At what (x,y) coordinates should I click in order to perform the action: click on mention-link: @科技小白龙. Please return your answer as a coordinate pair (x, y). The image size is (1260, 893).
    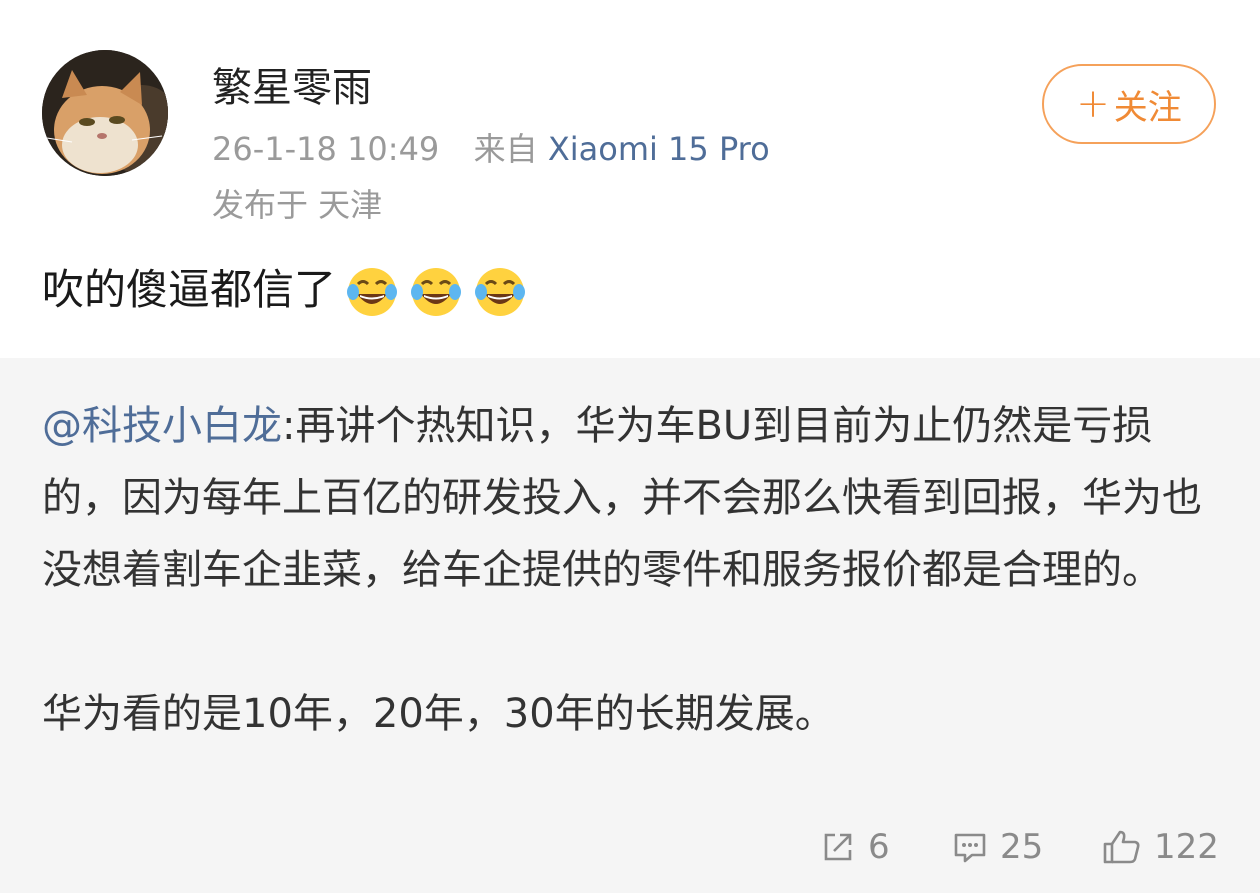
    Looking at the image, I should click on (162, 426).